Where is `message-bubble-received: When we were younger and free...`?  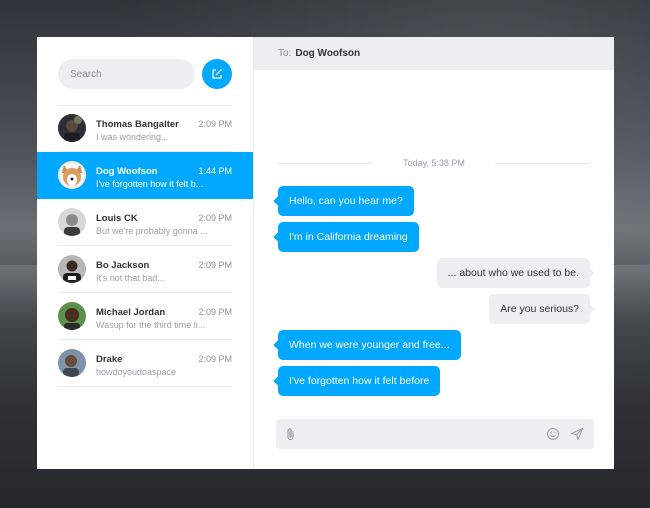 message-bubble-received: When we were younger and free... is located at coordinates (369, 345).